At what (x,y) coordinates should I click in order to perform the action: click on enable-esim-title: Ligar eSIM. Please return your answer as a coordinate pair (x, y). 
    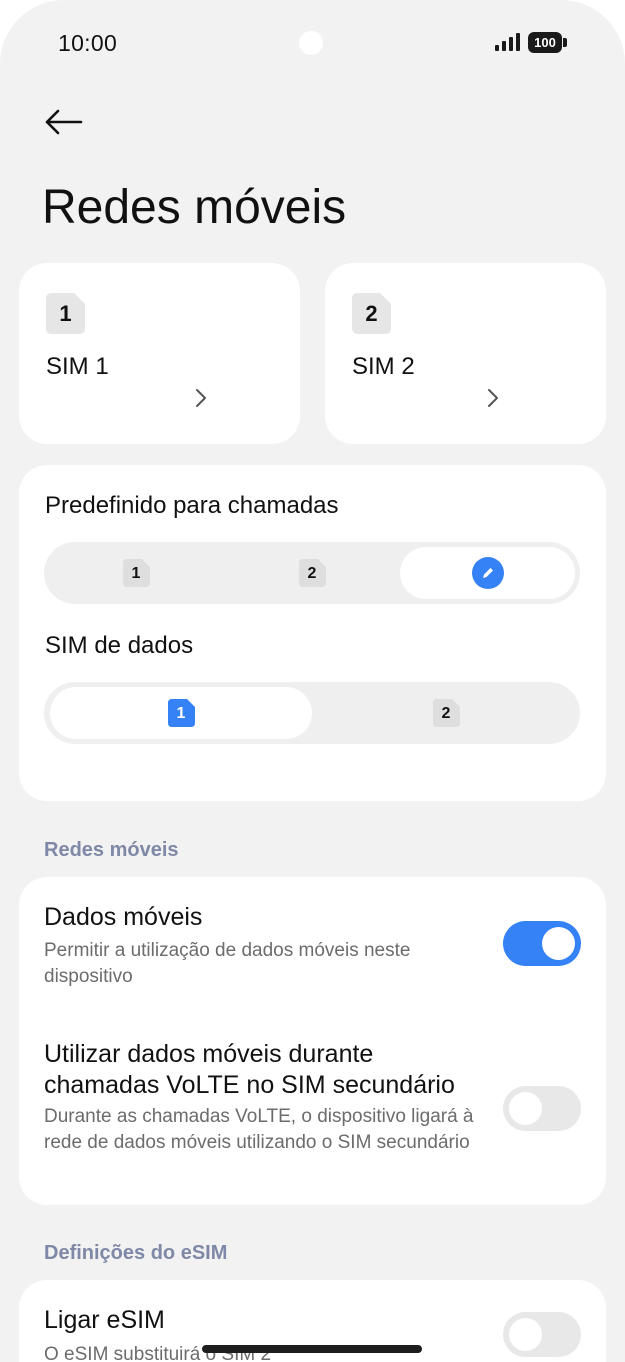
    Looking at the image, I should click on (104, 1320).